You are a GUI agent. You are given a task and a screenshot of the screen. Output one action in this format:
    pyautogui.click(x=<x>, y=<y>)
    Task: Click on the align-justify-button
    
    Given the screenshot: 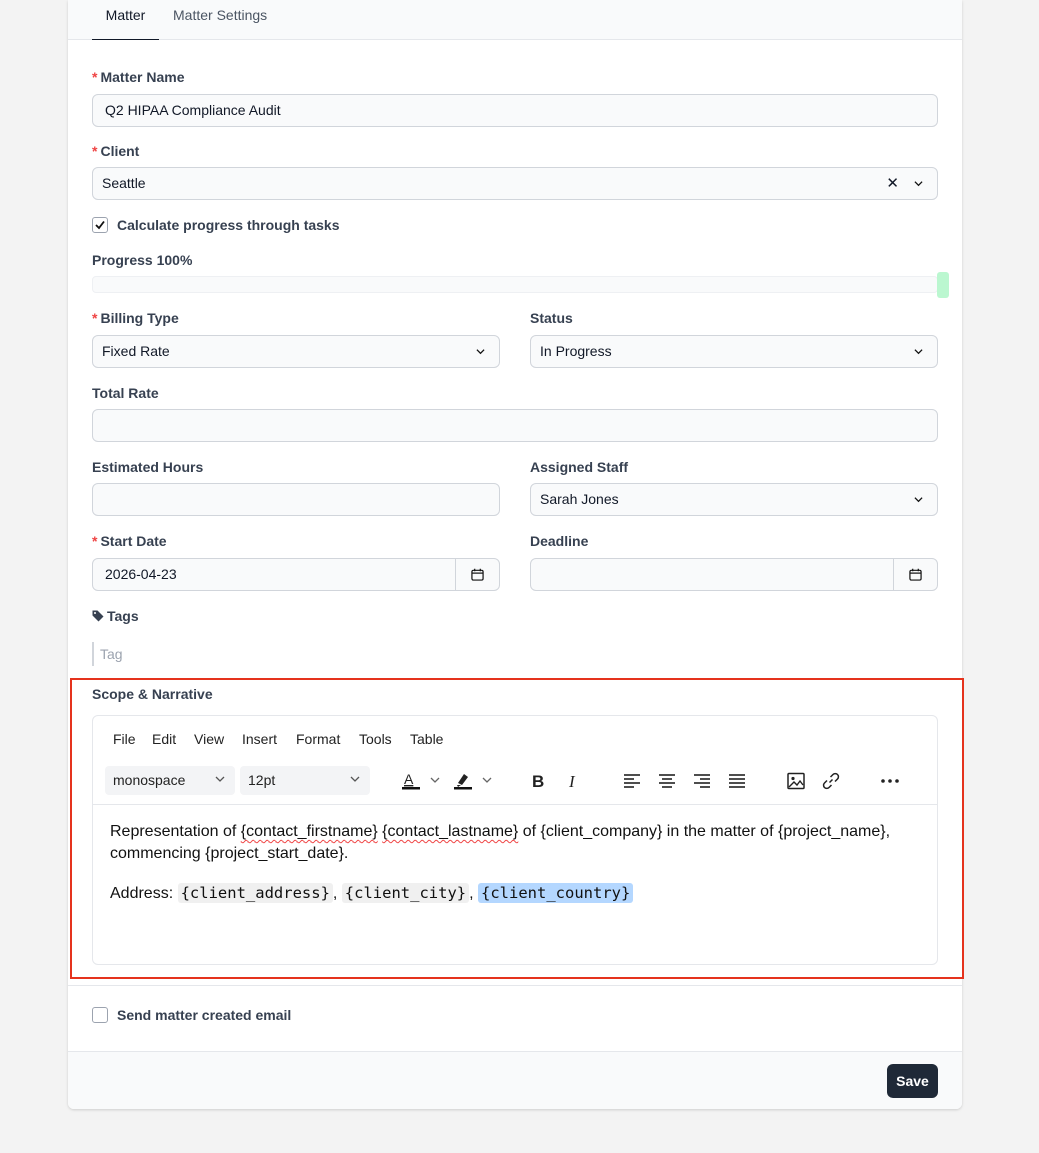 What is the action you would take?
    pyautogui.click(x=737, y=781)
    